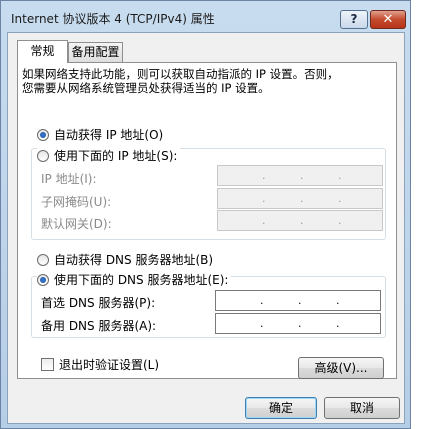 The image size is (443, 429). I want to click on validate-settings-option: 退出时验证设置(L), so click(100, 364).